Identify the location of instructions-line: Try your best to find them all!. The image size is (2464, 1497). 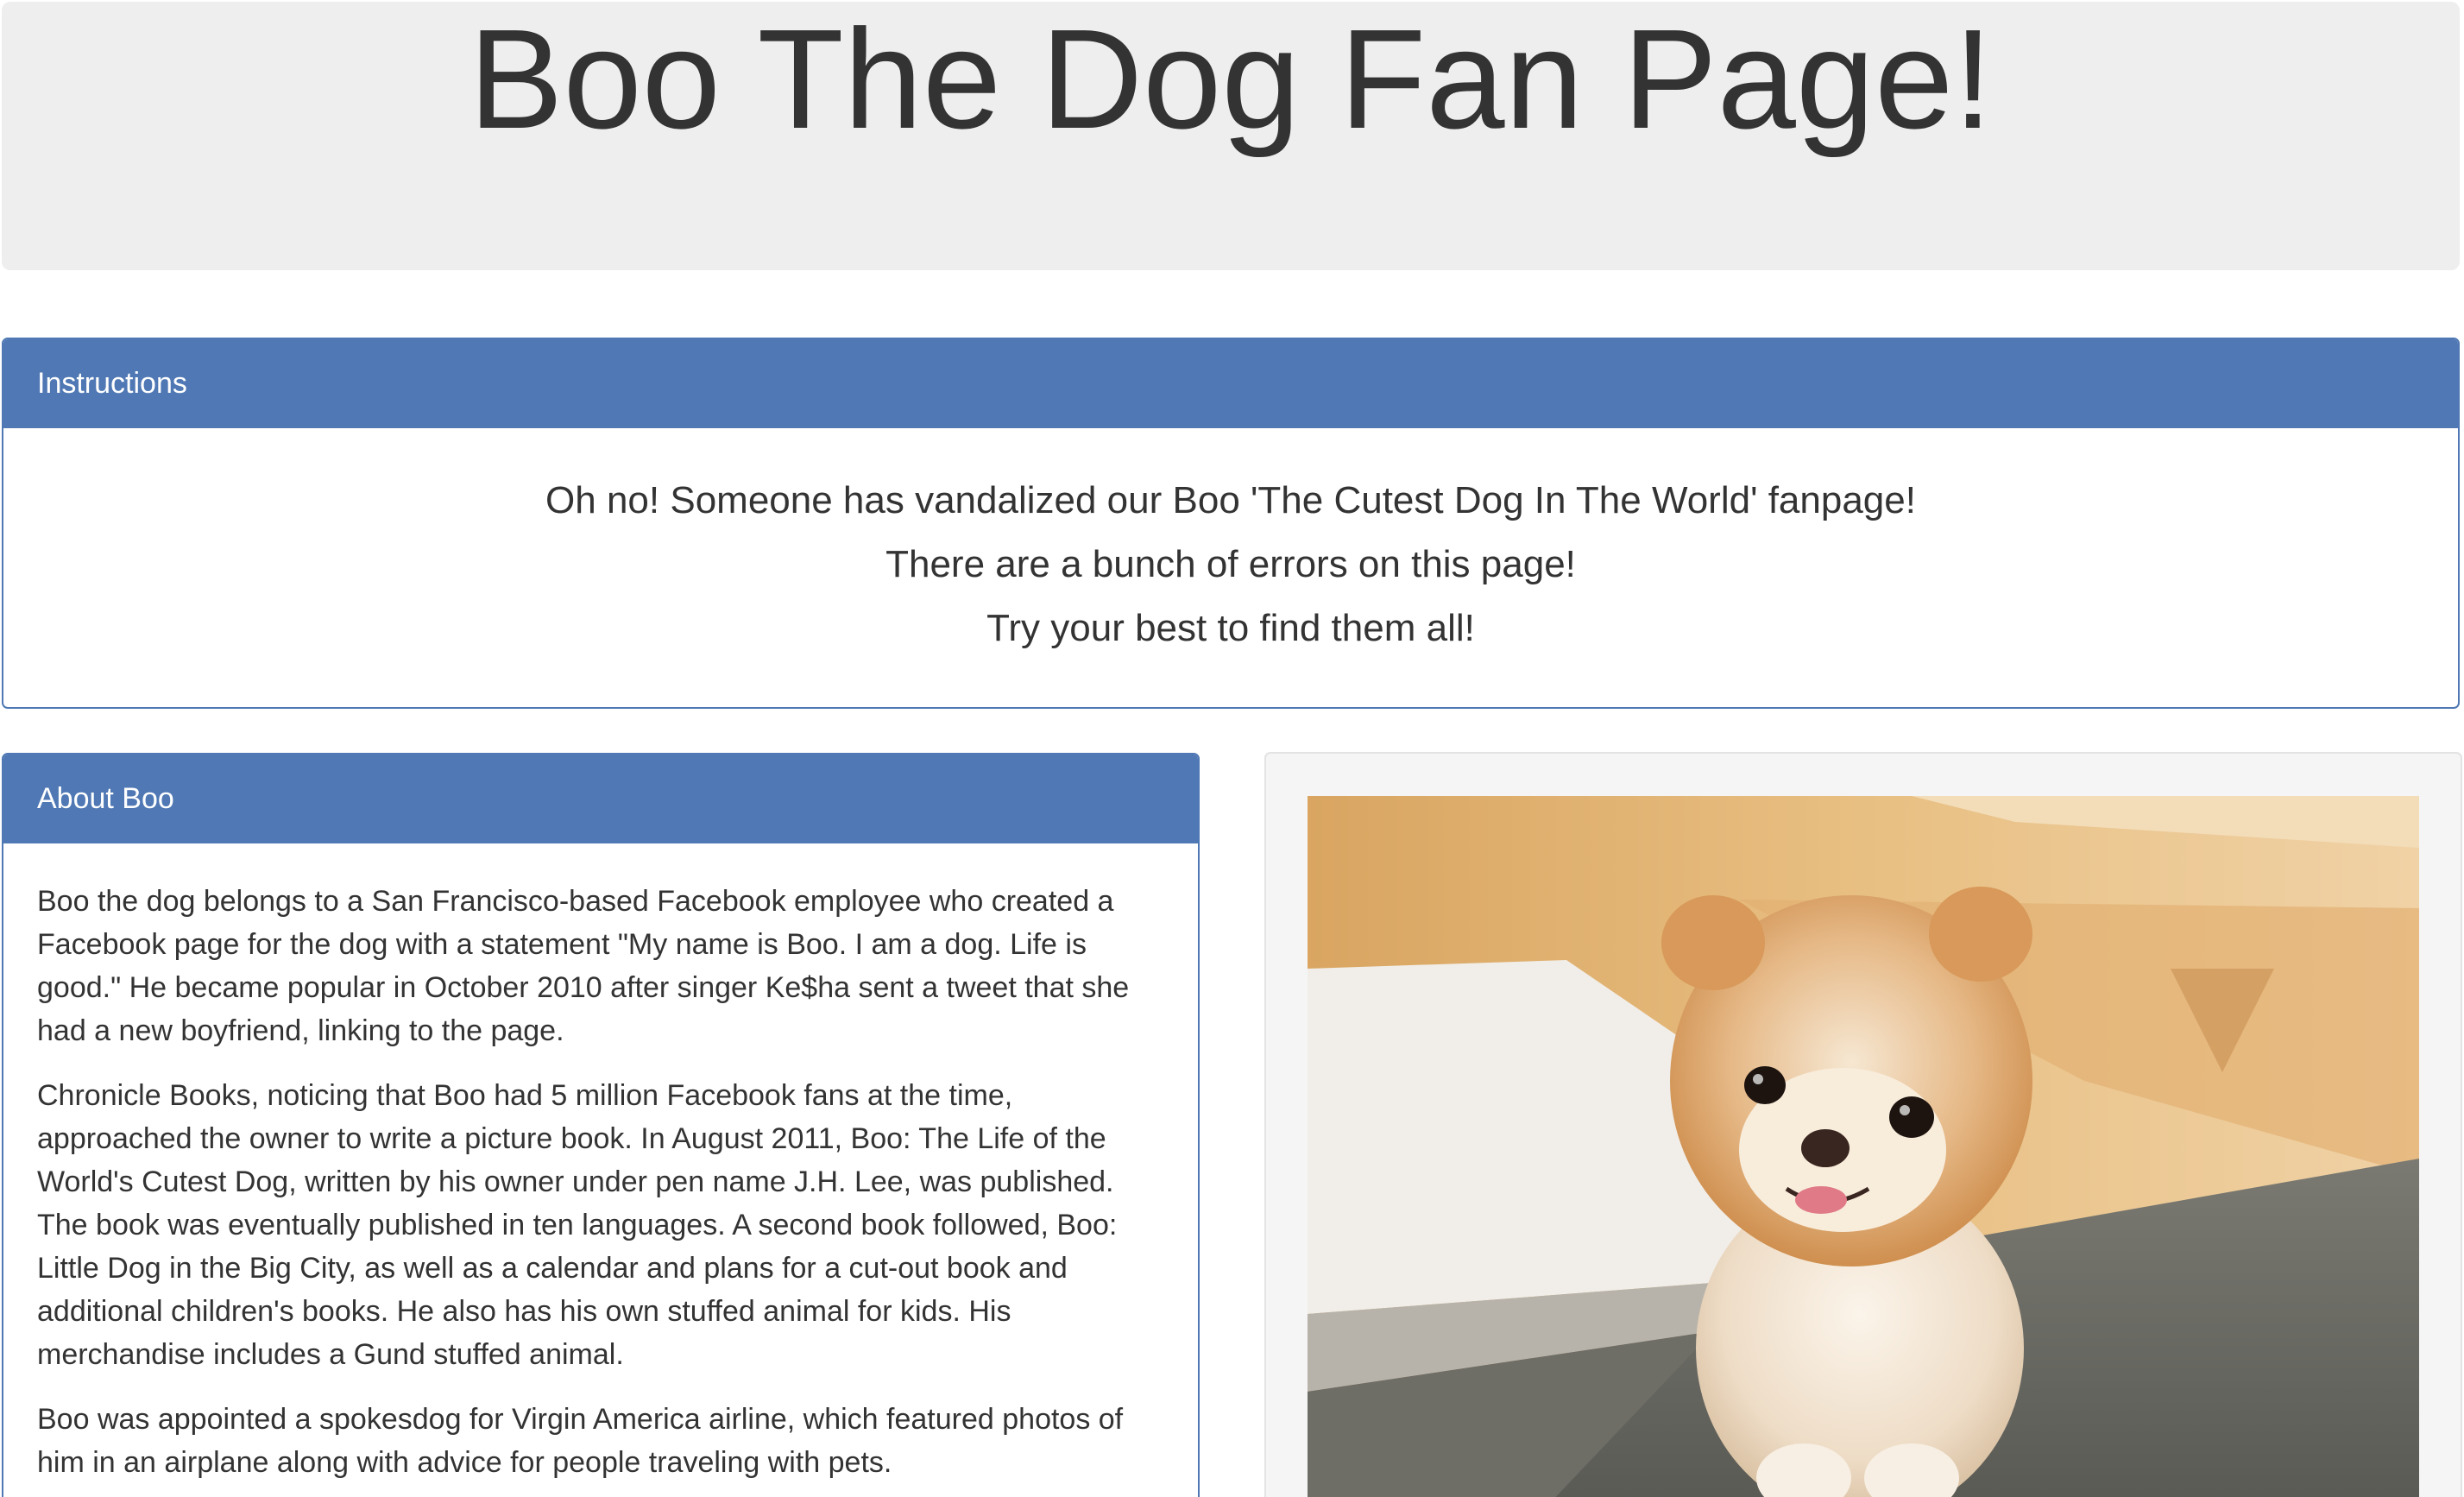
(1230, 628).